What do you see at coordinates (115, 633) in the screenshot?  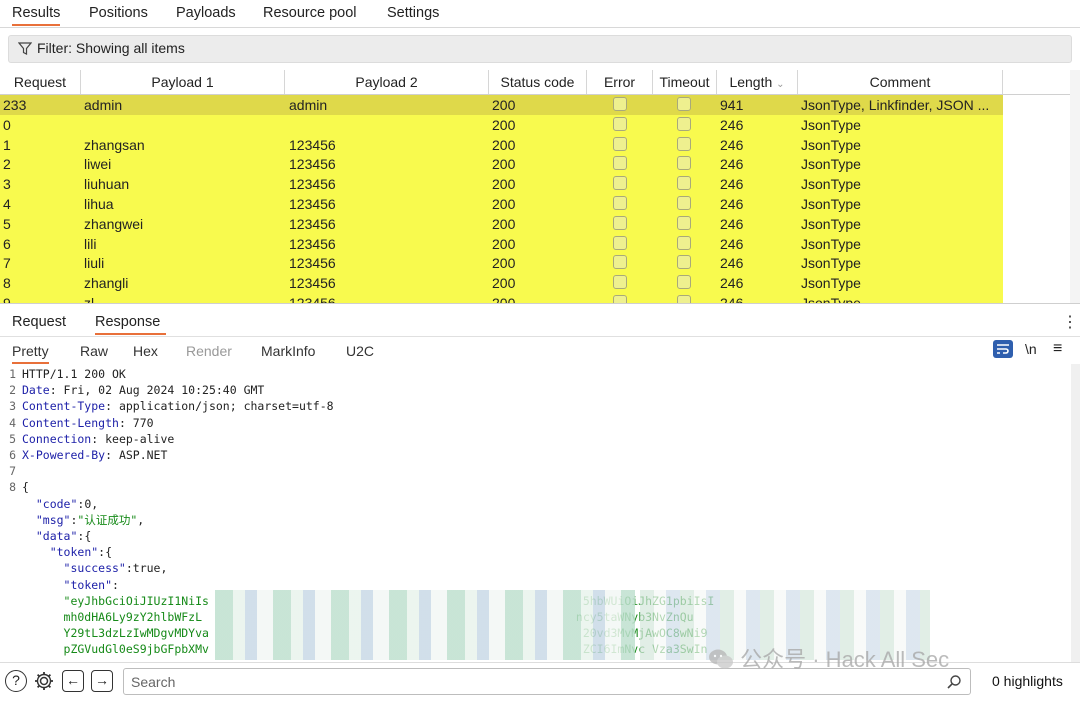 I see `code-token: Y29tL3dzLzIwMDgvMDYva` at bounding box center [115, 633].